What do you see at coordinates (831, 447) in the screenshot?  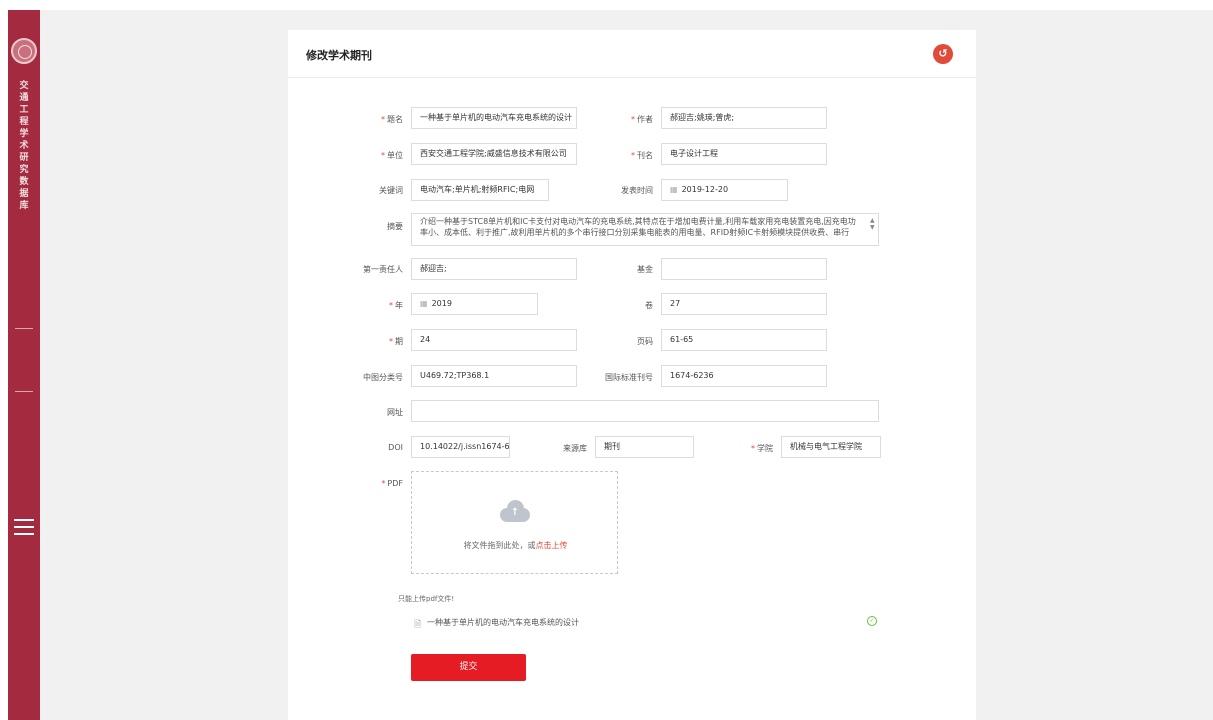 I see `college-field: 机械与电气工程学院` at bounding box center [831, 447].